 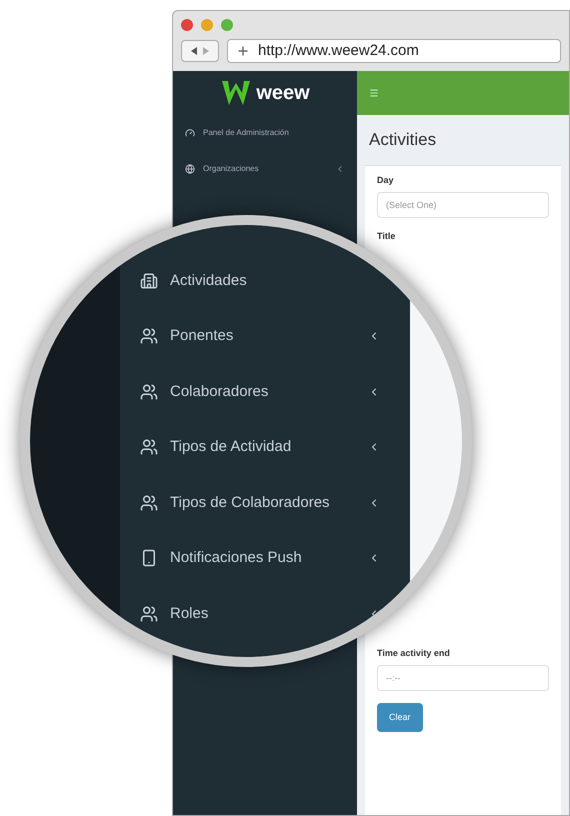 What do you see at coordinates (402, 139) in the screenshot?
I see `page-title: Activities` at bounding box center [402, 139].